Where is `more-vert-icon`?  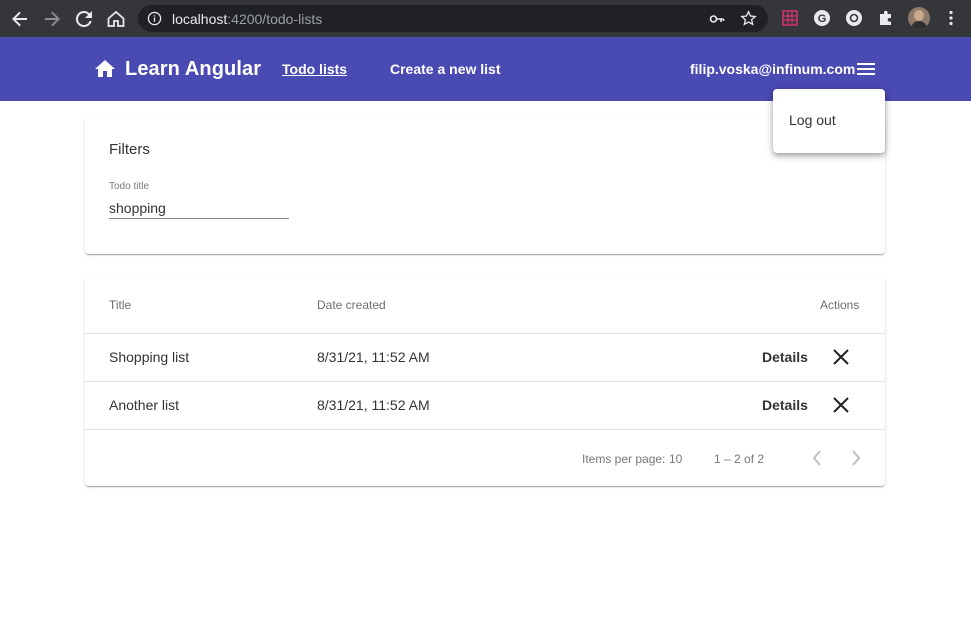 more-vert-icon is located at coordinates (951, 18).